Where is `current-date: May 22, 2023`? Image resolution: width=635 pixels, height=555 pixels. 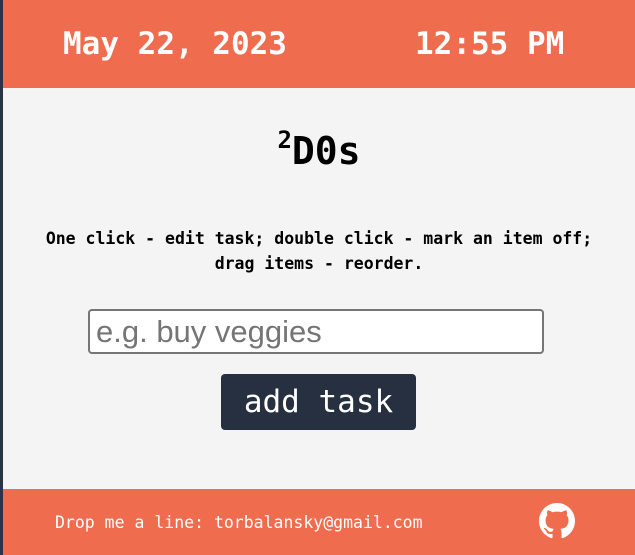
current-date: May 22, 2023 is located at coordinates (175, 44).